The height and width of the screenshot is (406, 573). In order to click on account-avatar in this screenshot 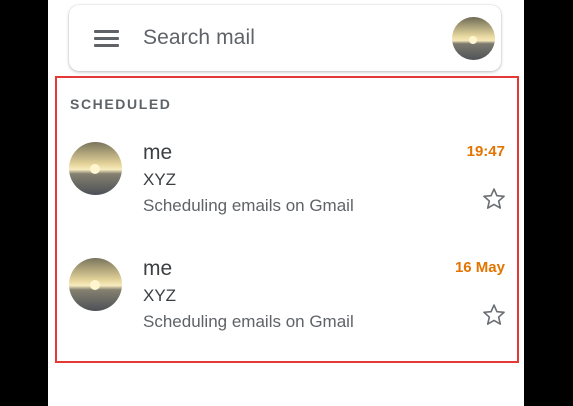, I will do `click(473, 38)`.